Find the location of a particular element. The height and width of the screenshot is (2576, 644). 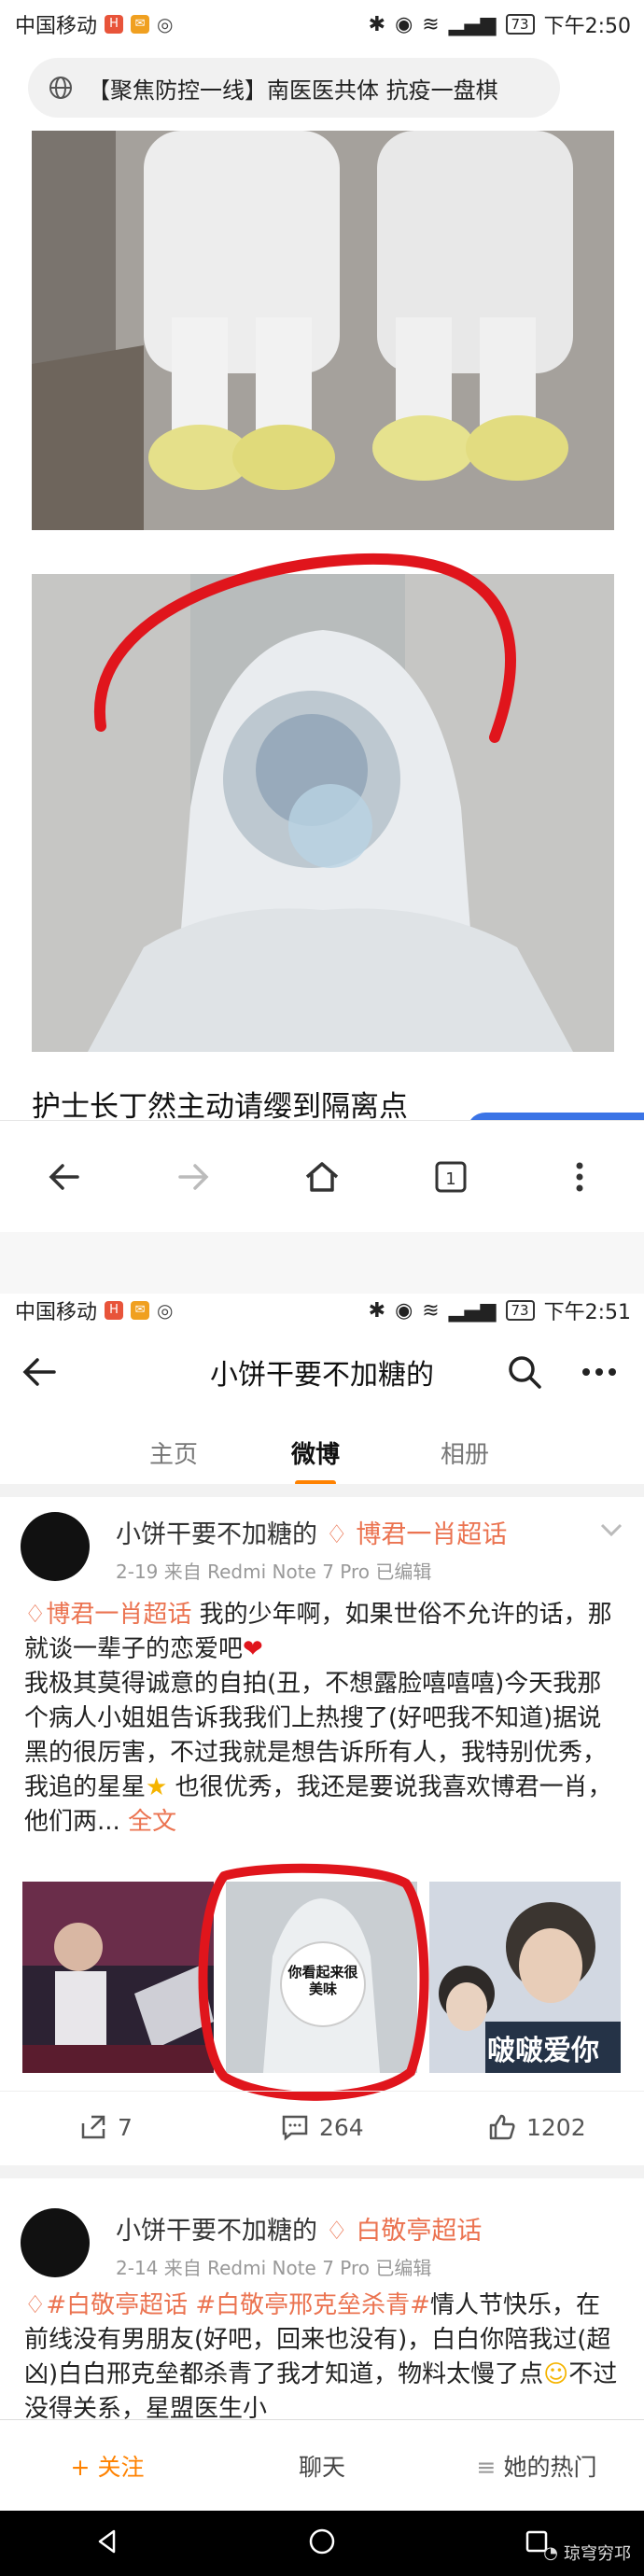

more-button is located at coordinates (599, 1373).